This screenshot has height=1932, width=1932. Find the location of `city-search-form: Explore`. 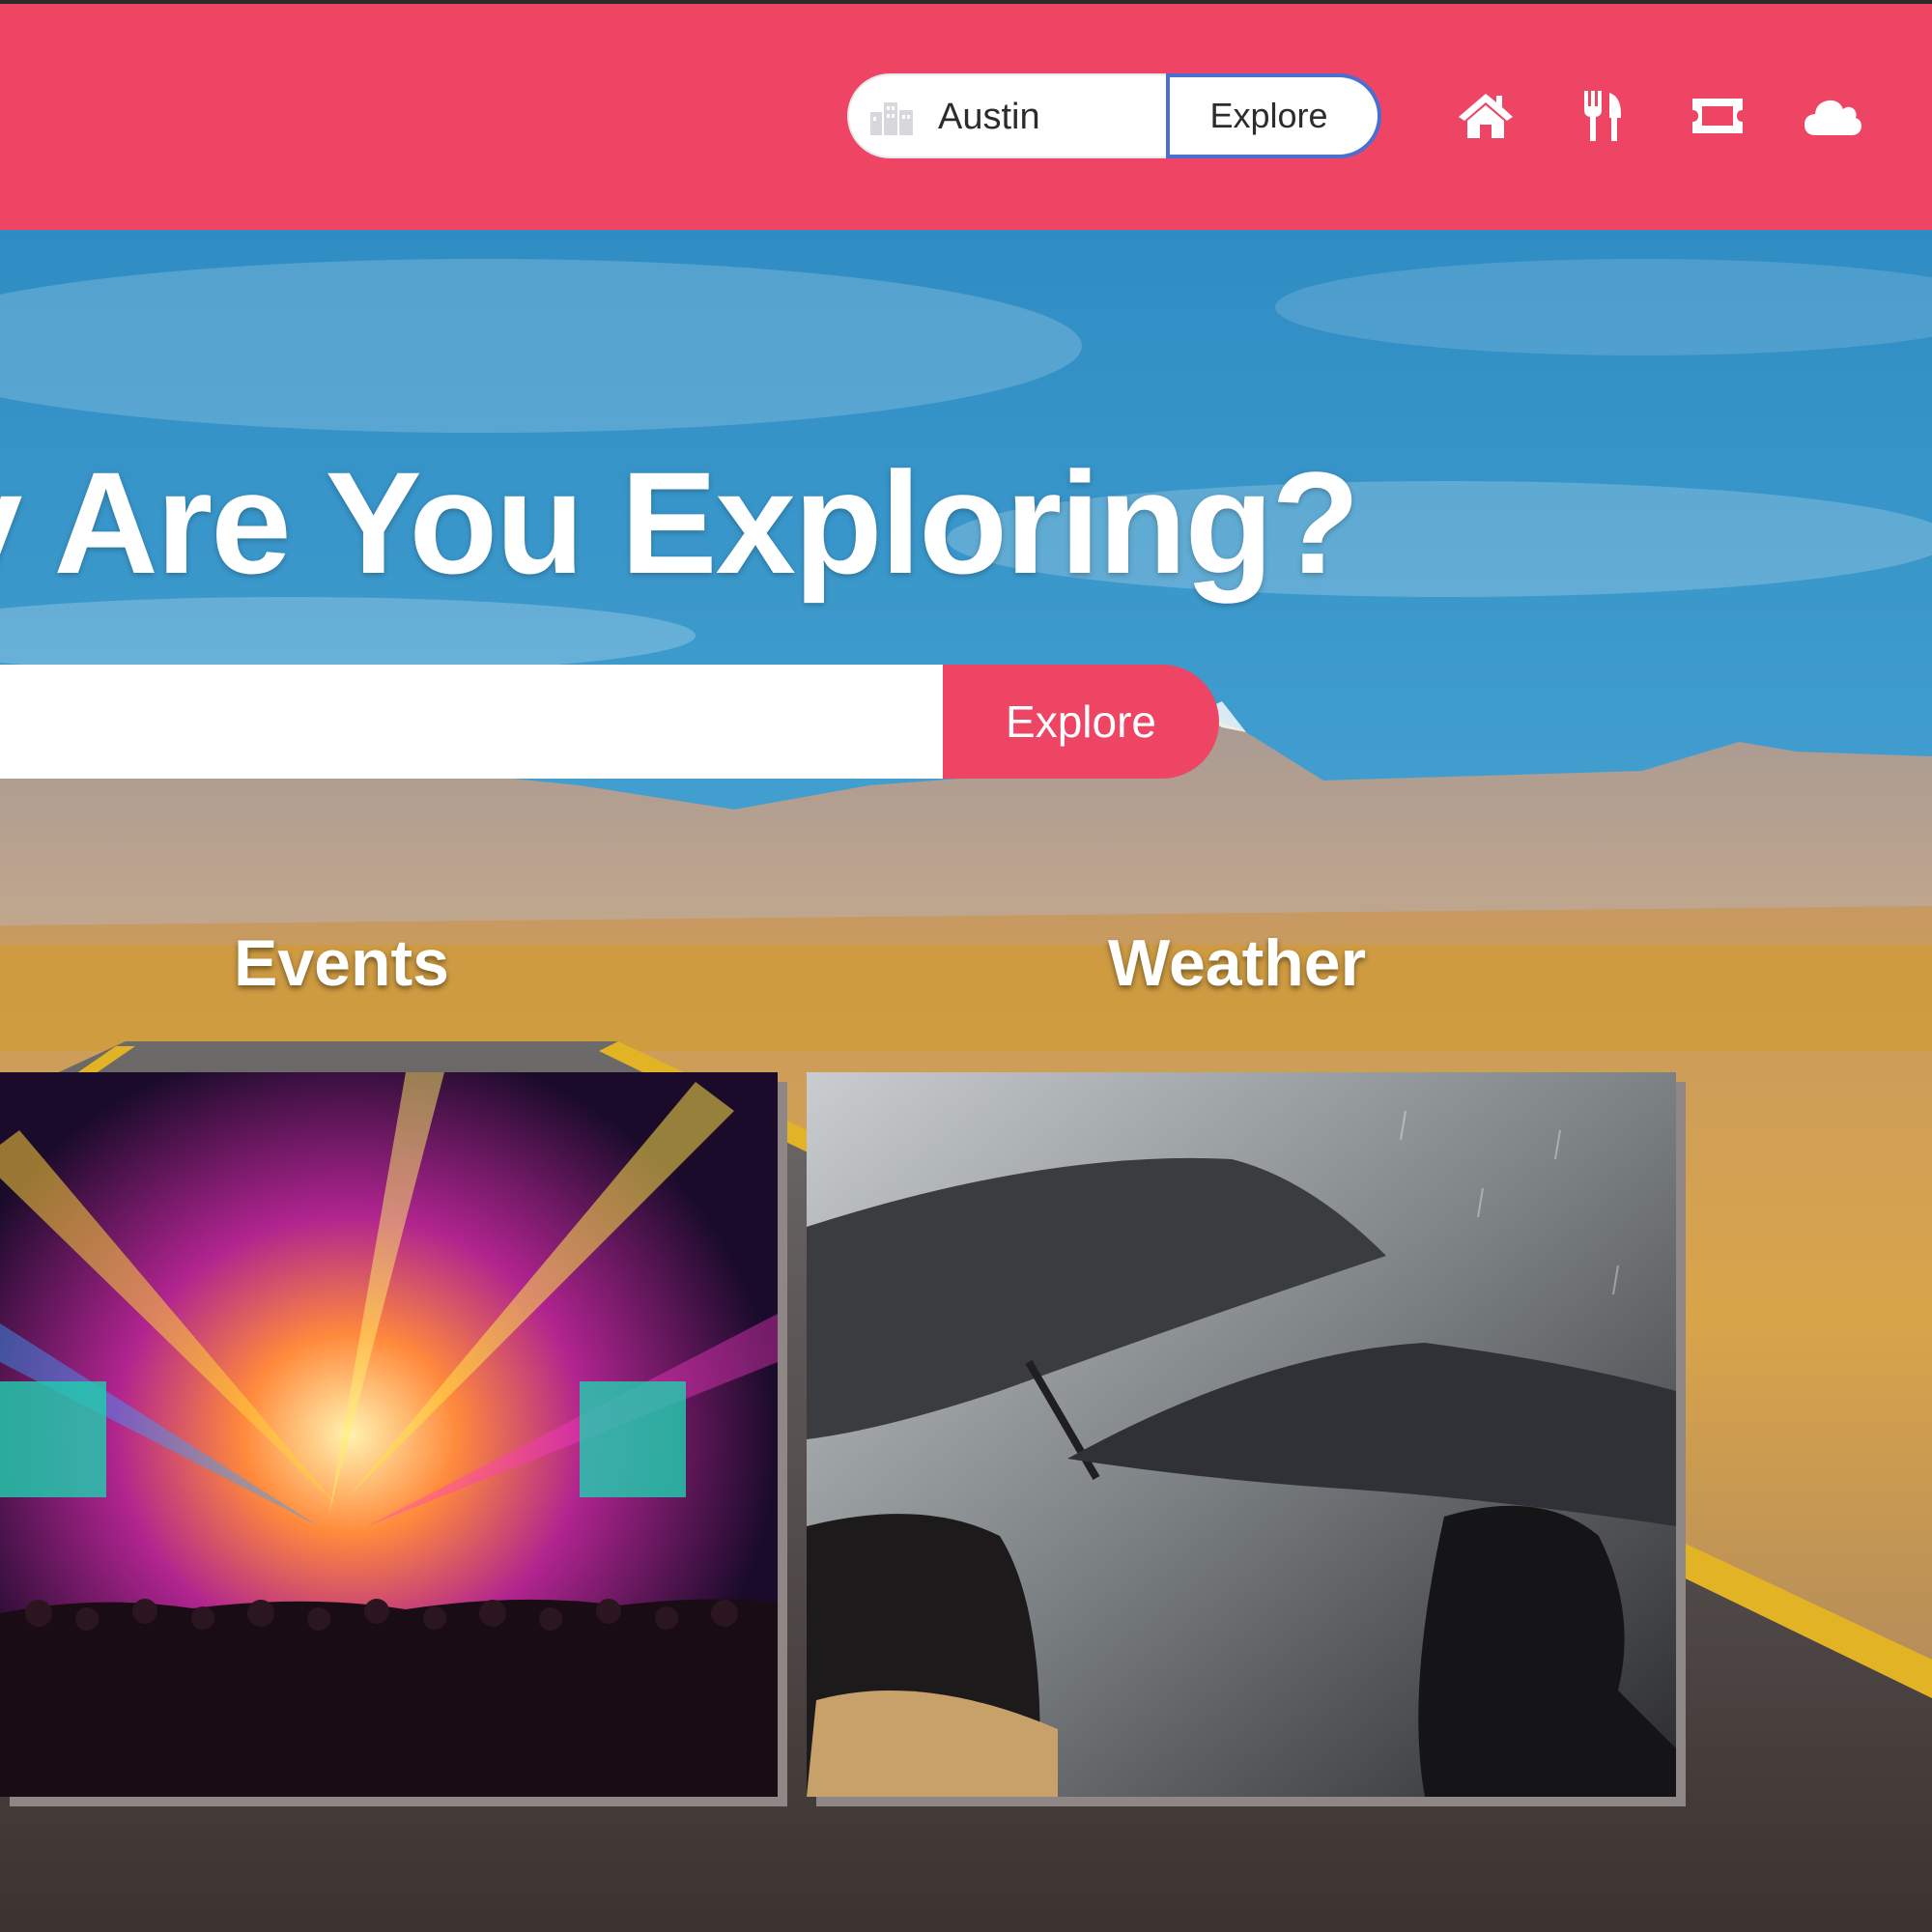

city-search-form: Explore is located at coordinates (1114, 115).